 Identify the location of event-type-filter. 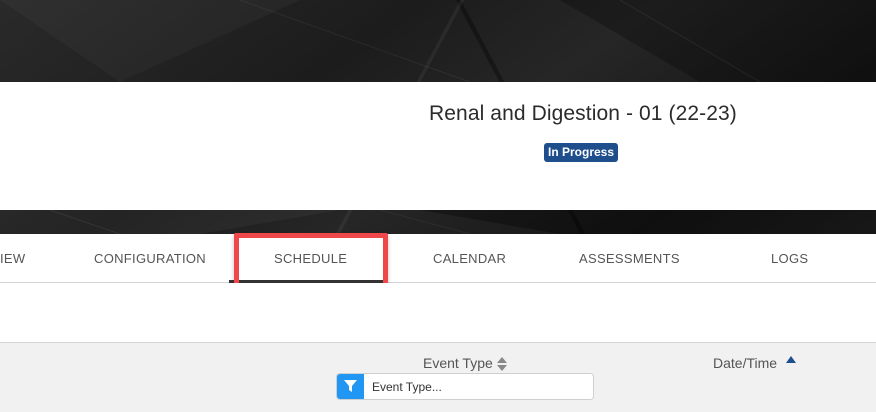
(465, 386).